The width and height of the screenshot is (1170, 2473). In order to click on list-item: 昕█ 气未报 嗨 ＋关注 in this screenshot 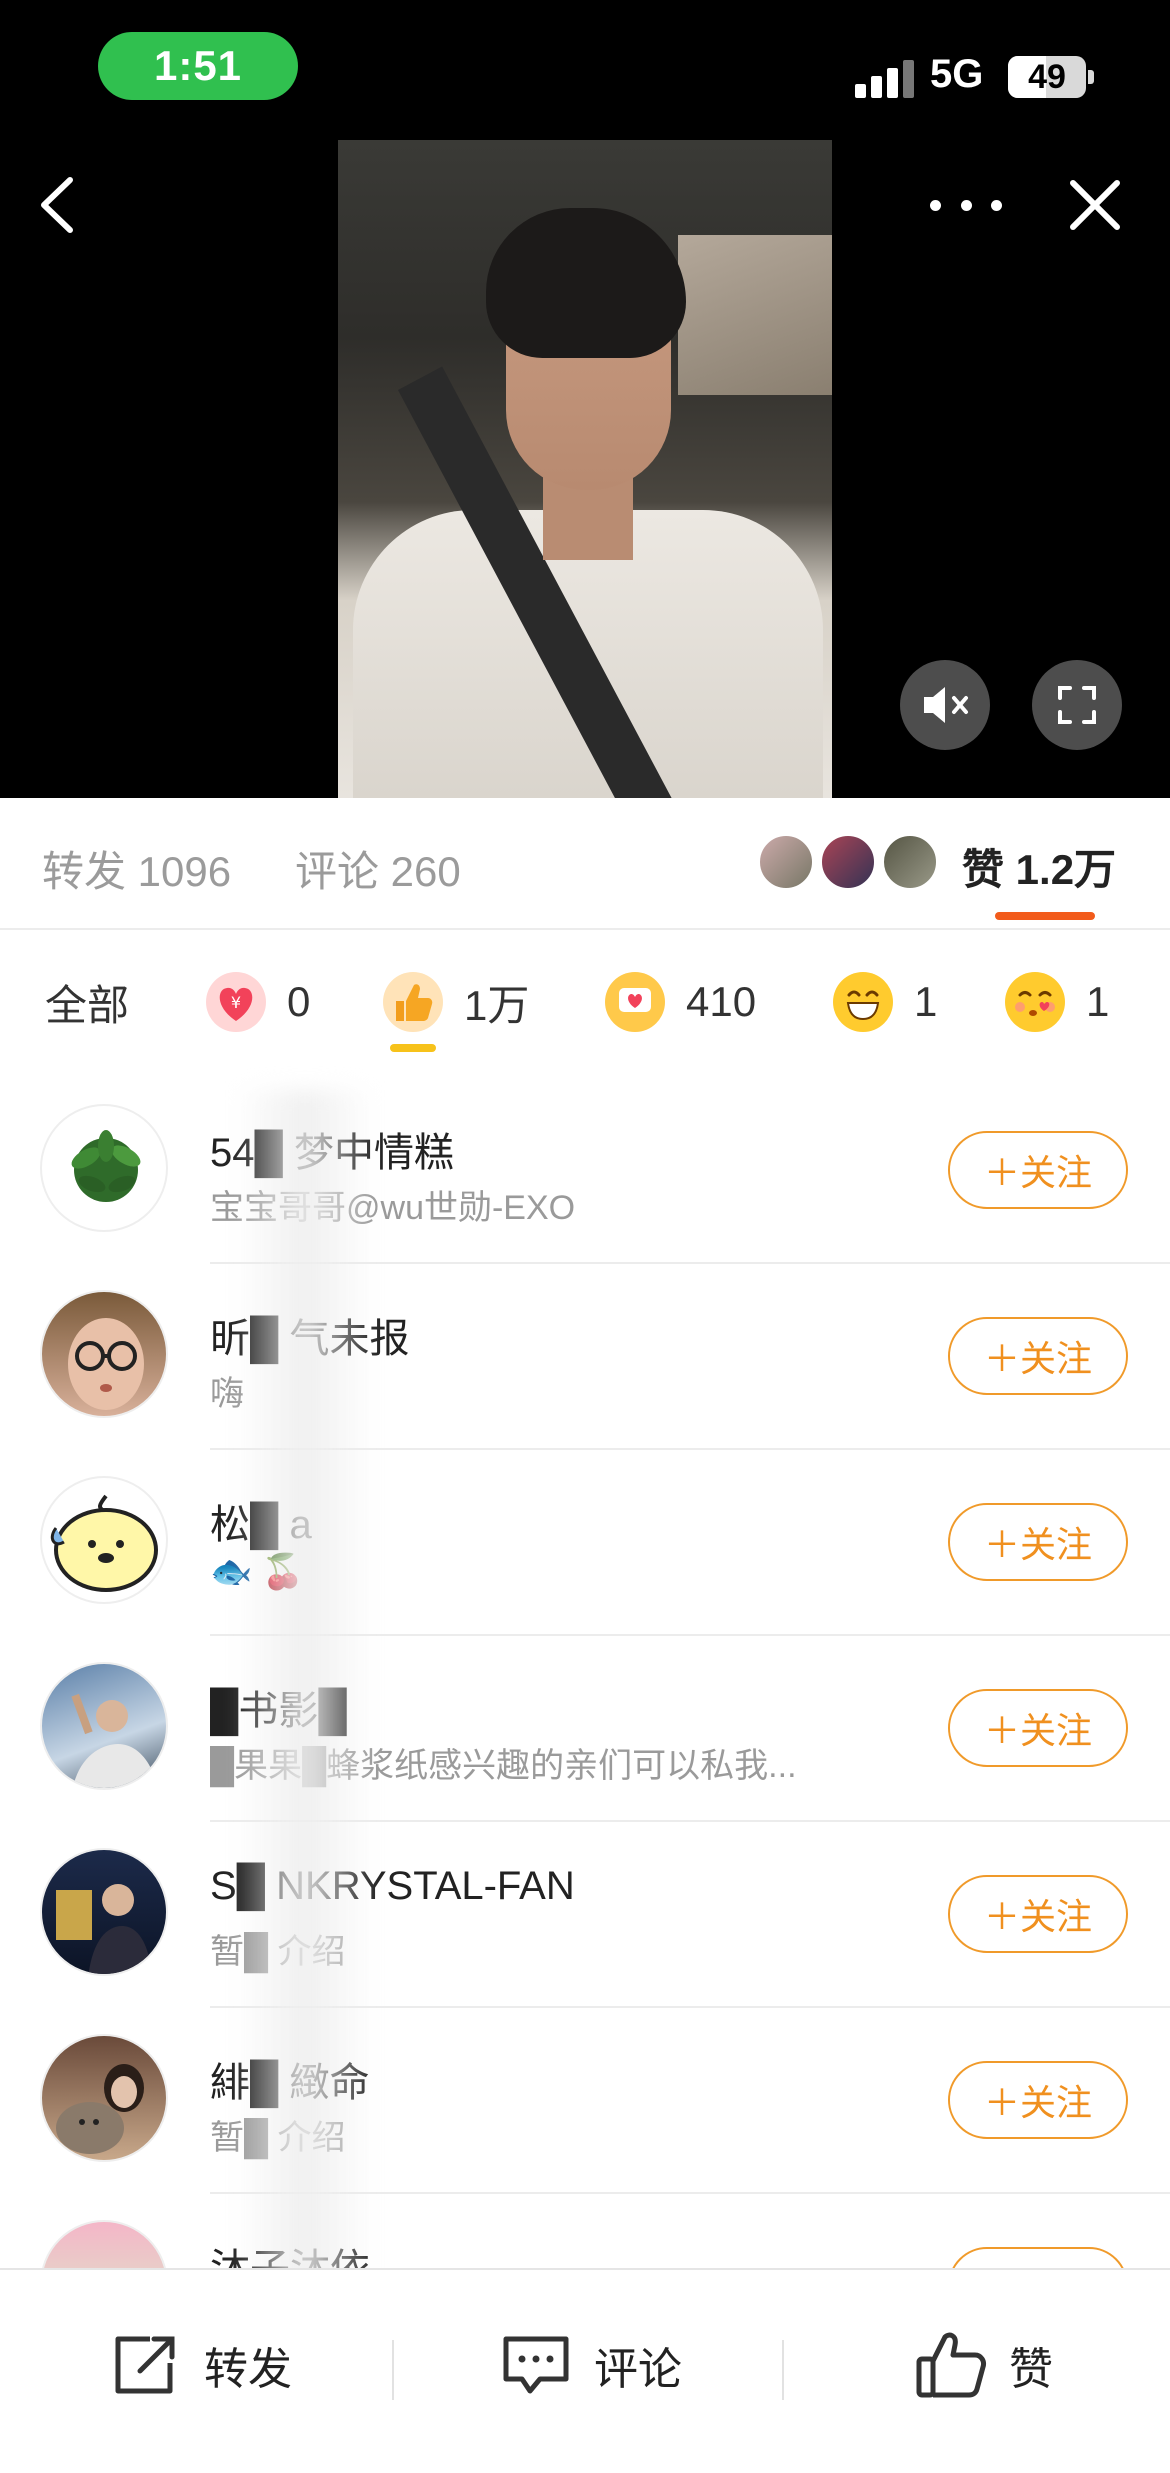, I will do `click(585, 1357)`.